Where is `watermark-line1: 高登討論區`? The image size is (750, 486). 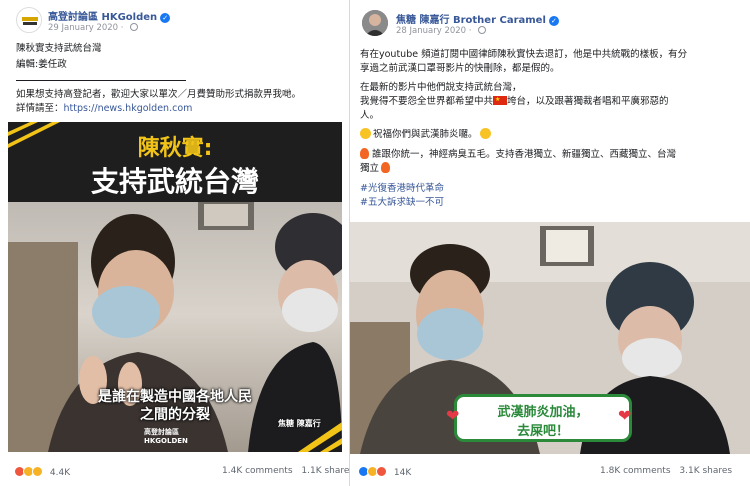 watermark-line1: 高登討論區 is located at coordinates (161, 432).